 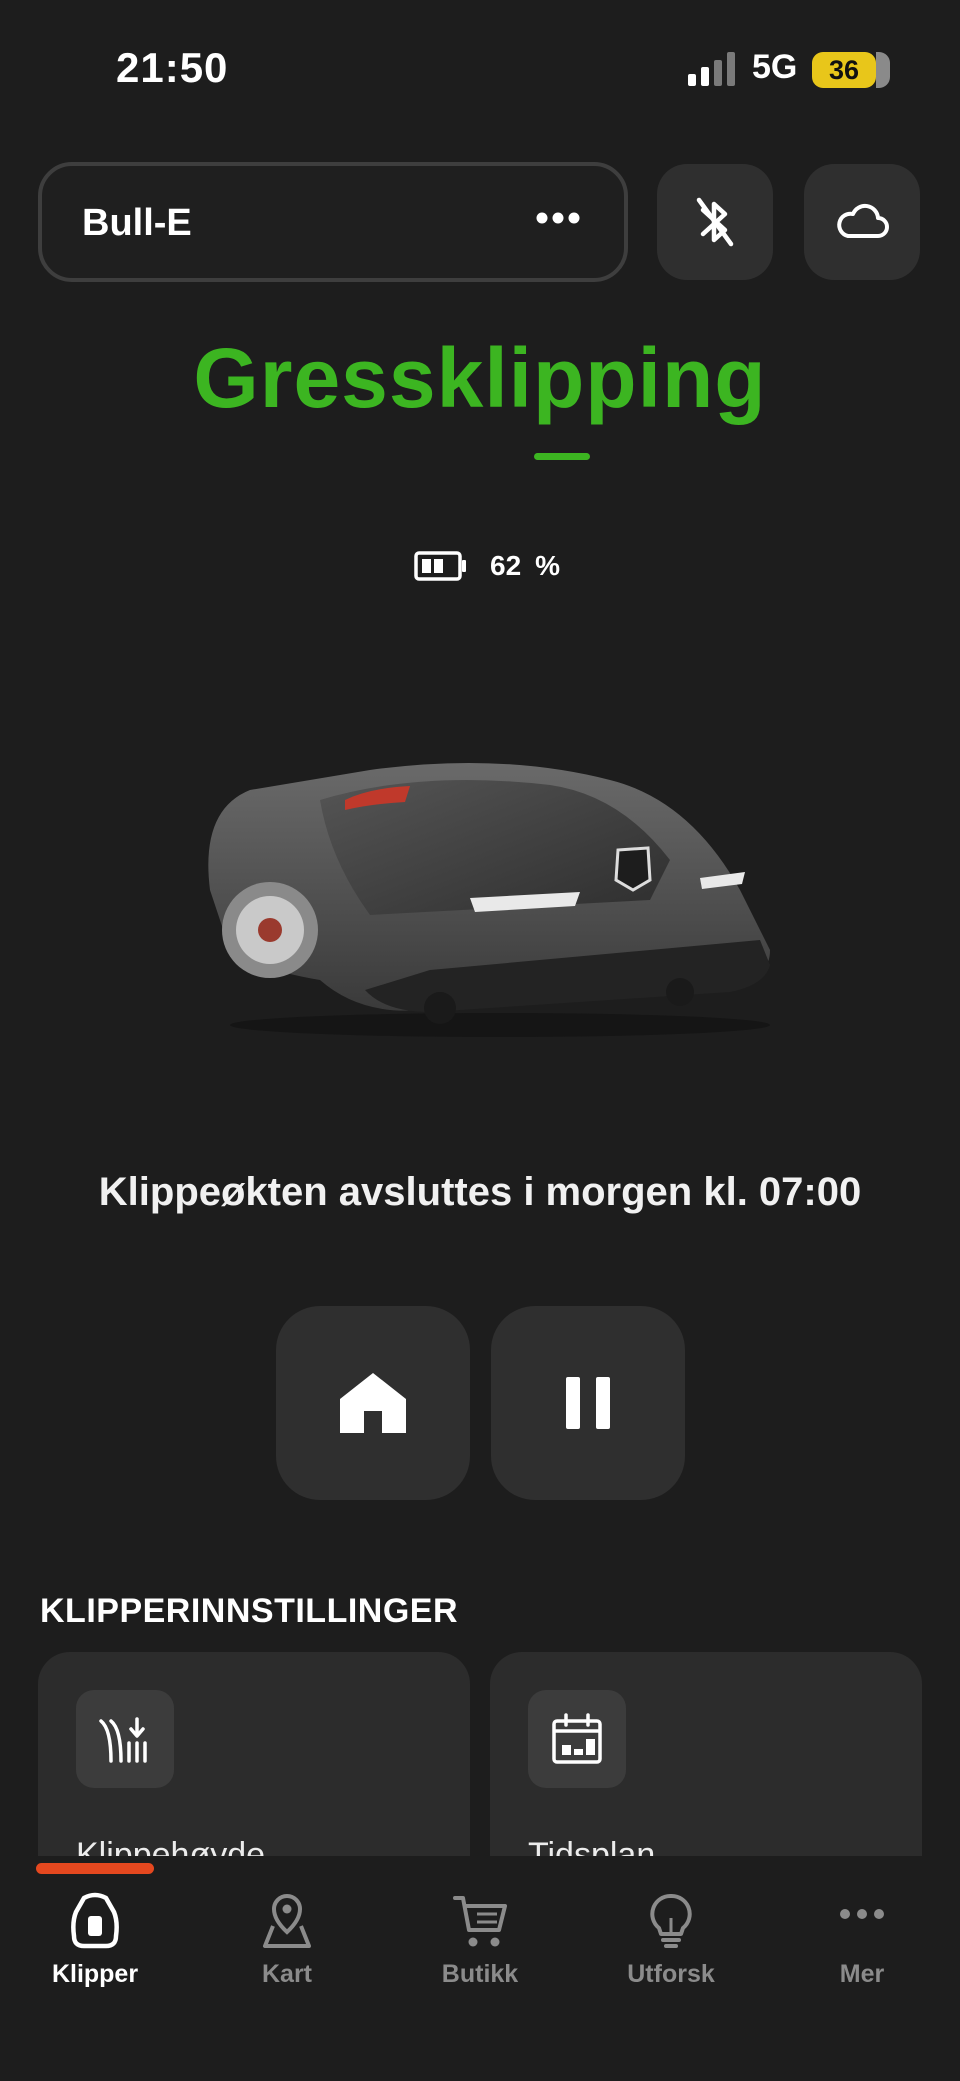 What do you see at coordinates (95, 1920) in the screenshot?
I see `mower-icon` at bounding box center [95, 1920].